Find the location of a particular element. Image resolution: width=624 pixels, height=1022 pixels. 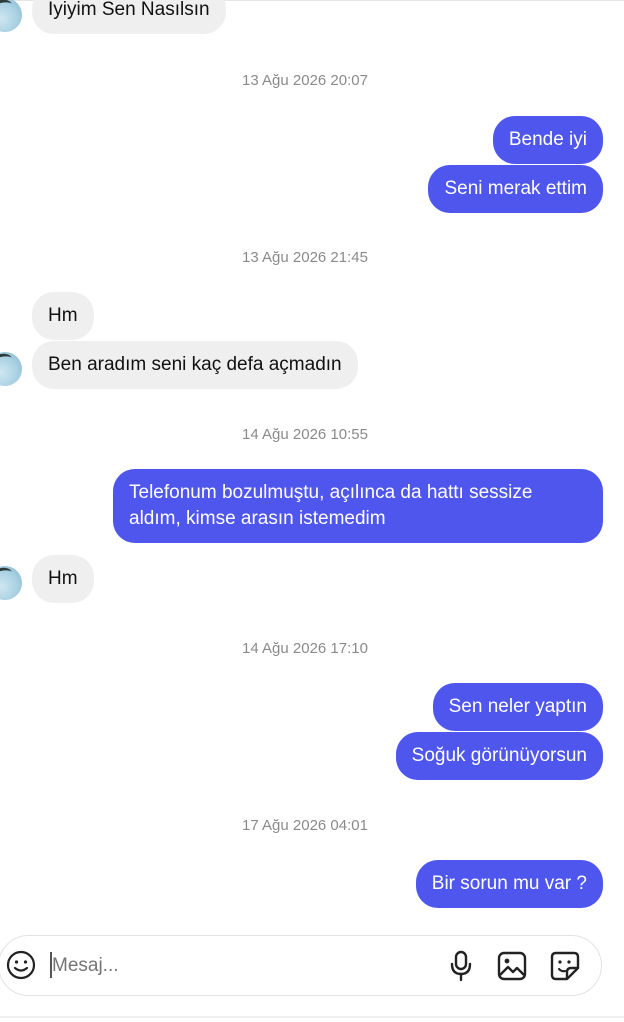

microphone-icon is located at coordinates (461, 966).